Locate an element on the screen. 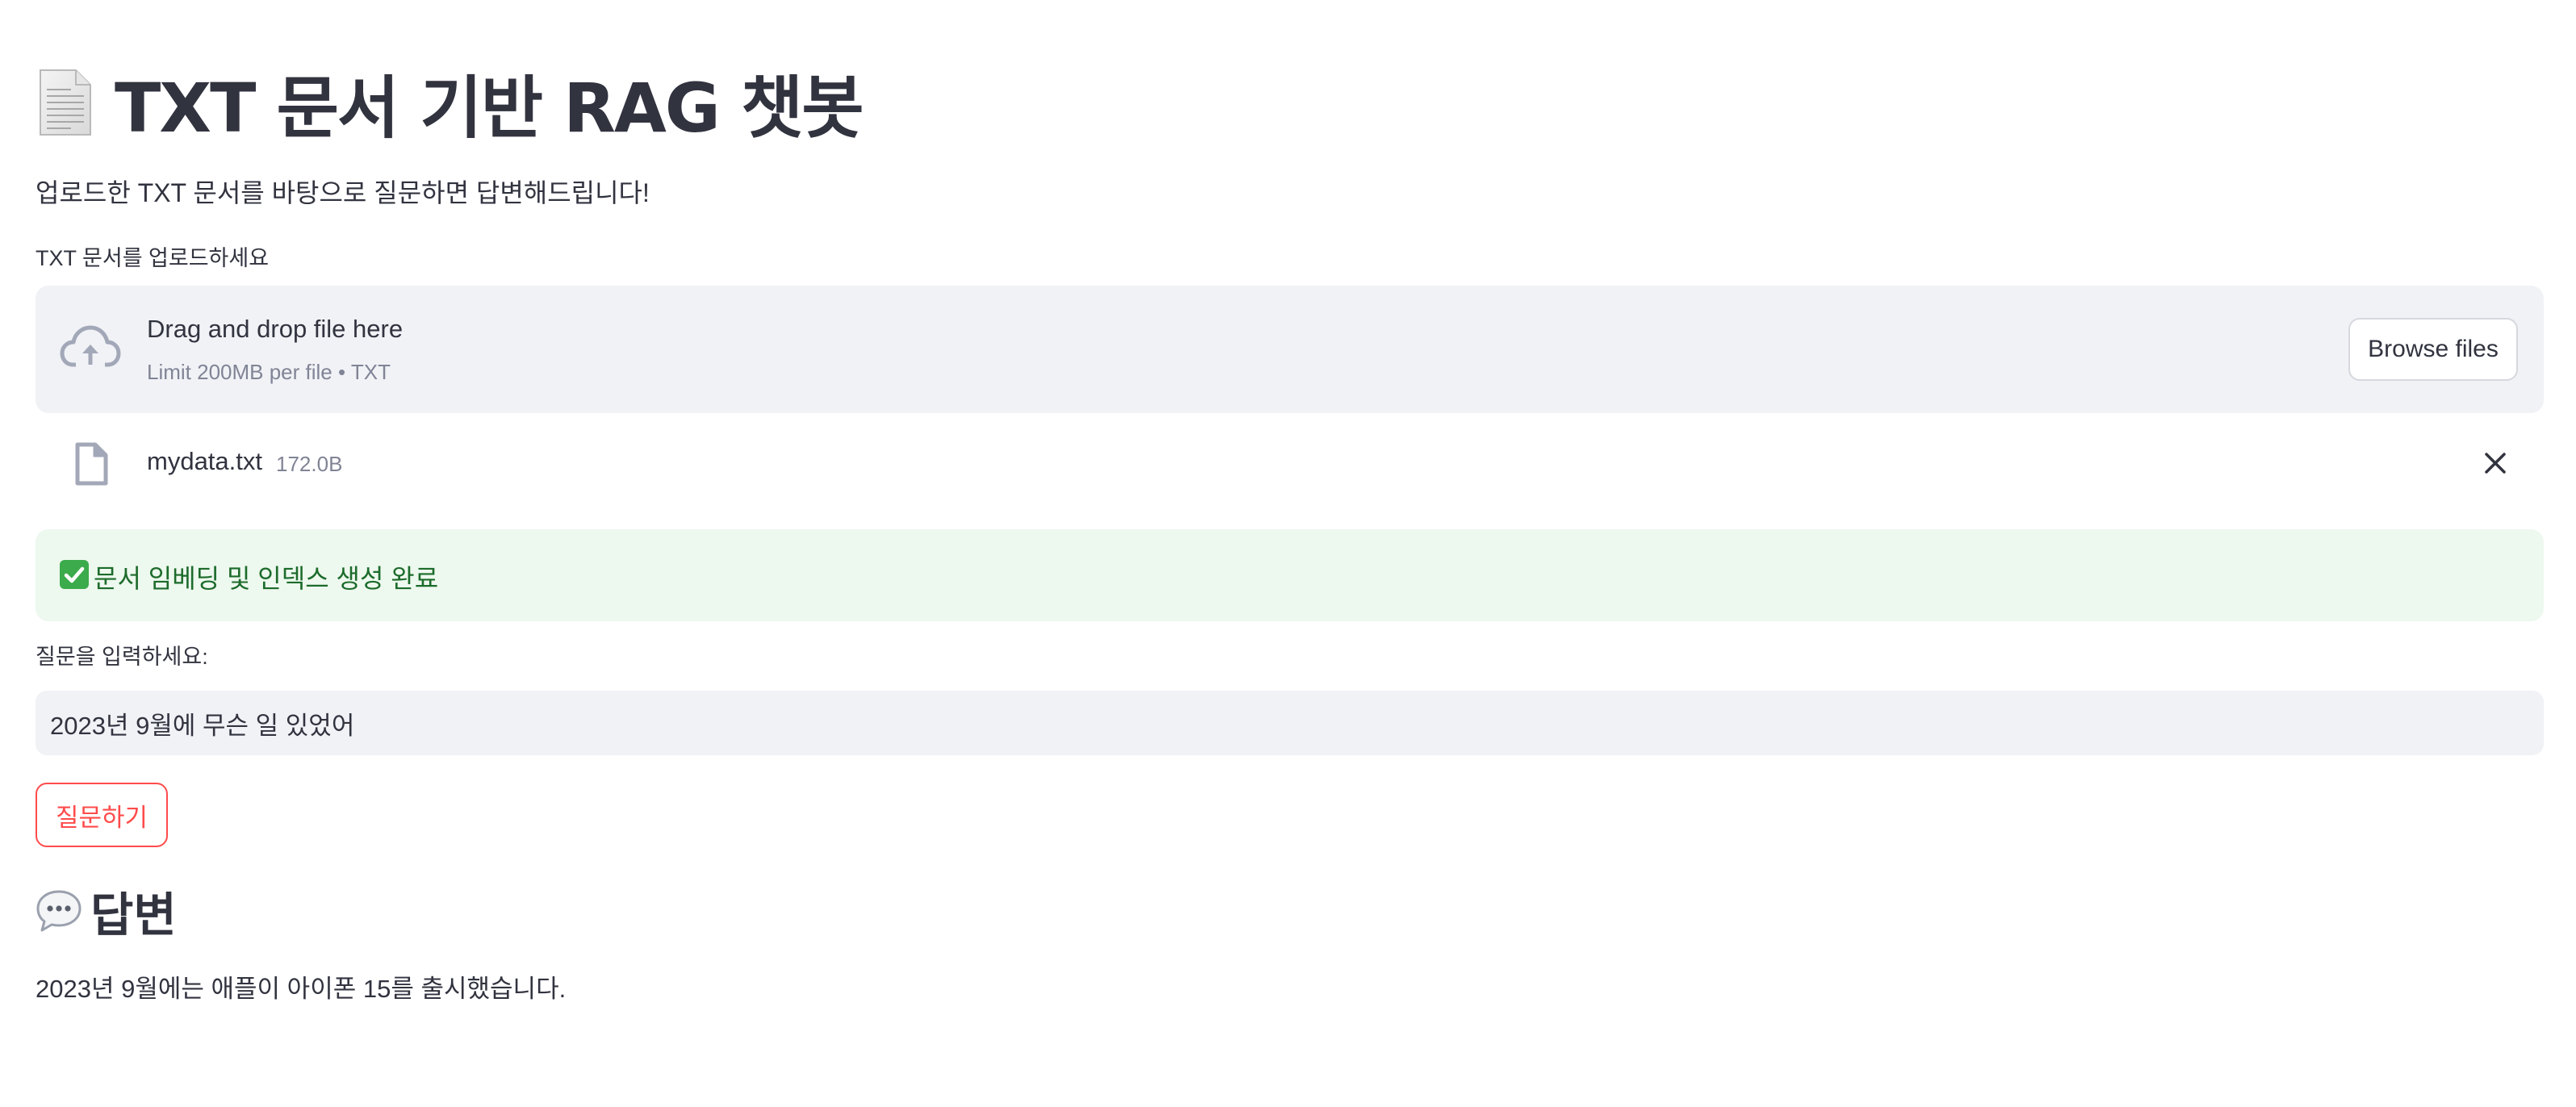  speech-balloon-icon is located at coordinates (59, 911).